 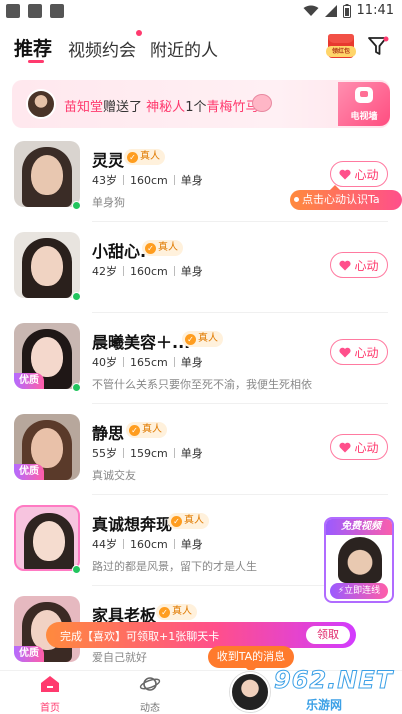 What do you see at coordinates (364, 104) in the screenshot?
I see `tv-wall-button: 电视墙` at bounding box center [364, 104].